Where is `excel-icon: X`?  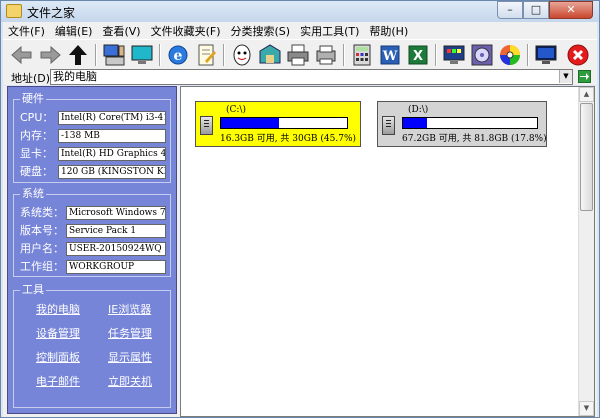 excel-icon: X is located at coordinates (418, 55).